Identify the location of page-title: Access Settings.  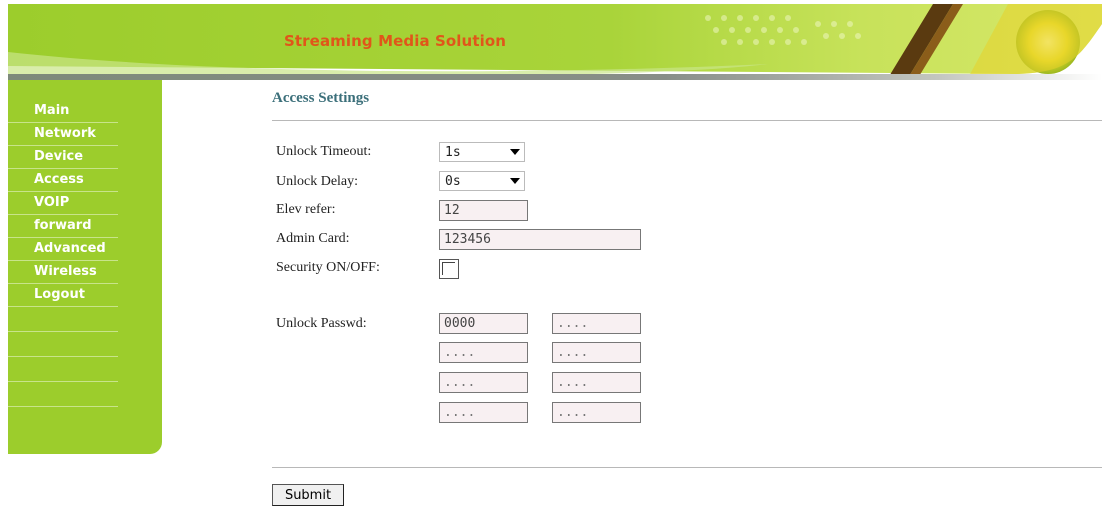
(321, 98).